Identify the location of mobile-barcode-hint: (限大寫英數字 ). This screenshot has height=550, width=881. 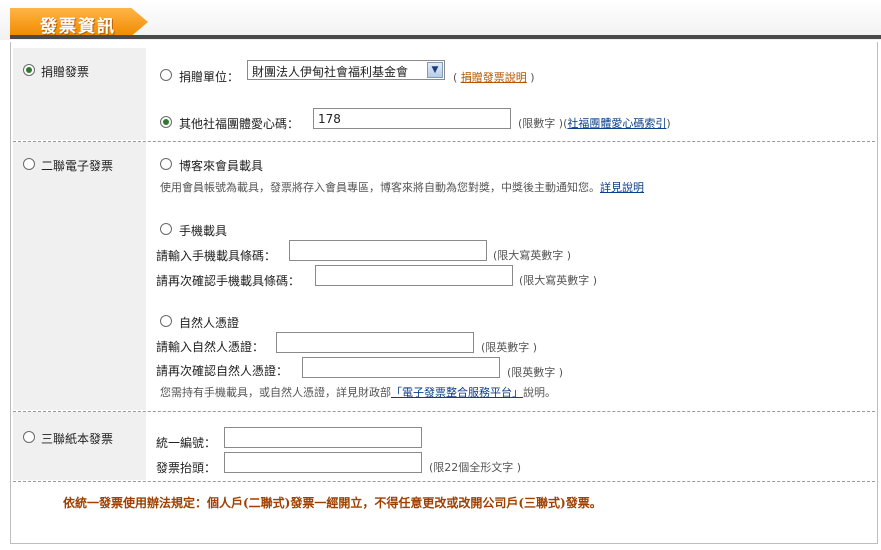
(532, 255).